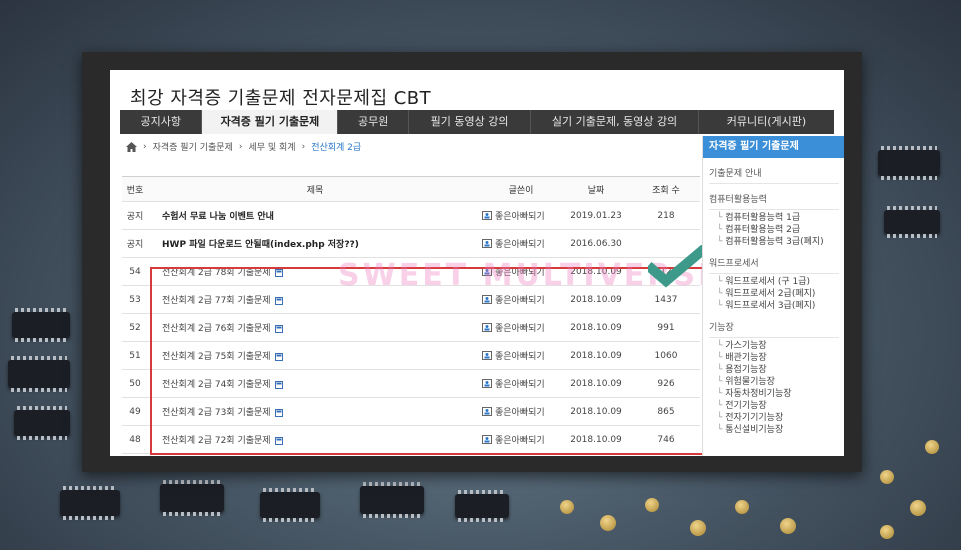  What do you see at coordinates (218, 217) in the screenshot?
I see `row-title-text: 수험서 무료 나눔 이벤트 안내` at bounding box center [218, 217].